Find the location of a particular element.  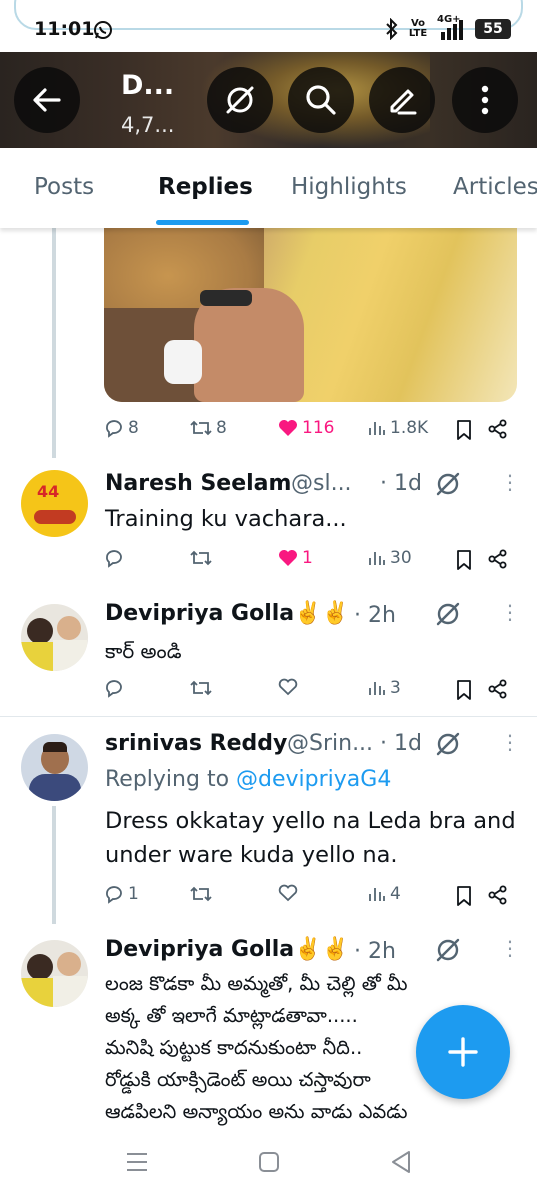

views-button: 1.8K is located at coordinates (398, 428).